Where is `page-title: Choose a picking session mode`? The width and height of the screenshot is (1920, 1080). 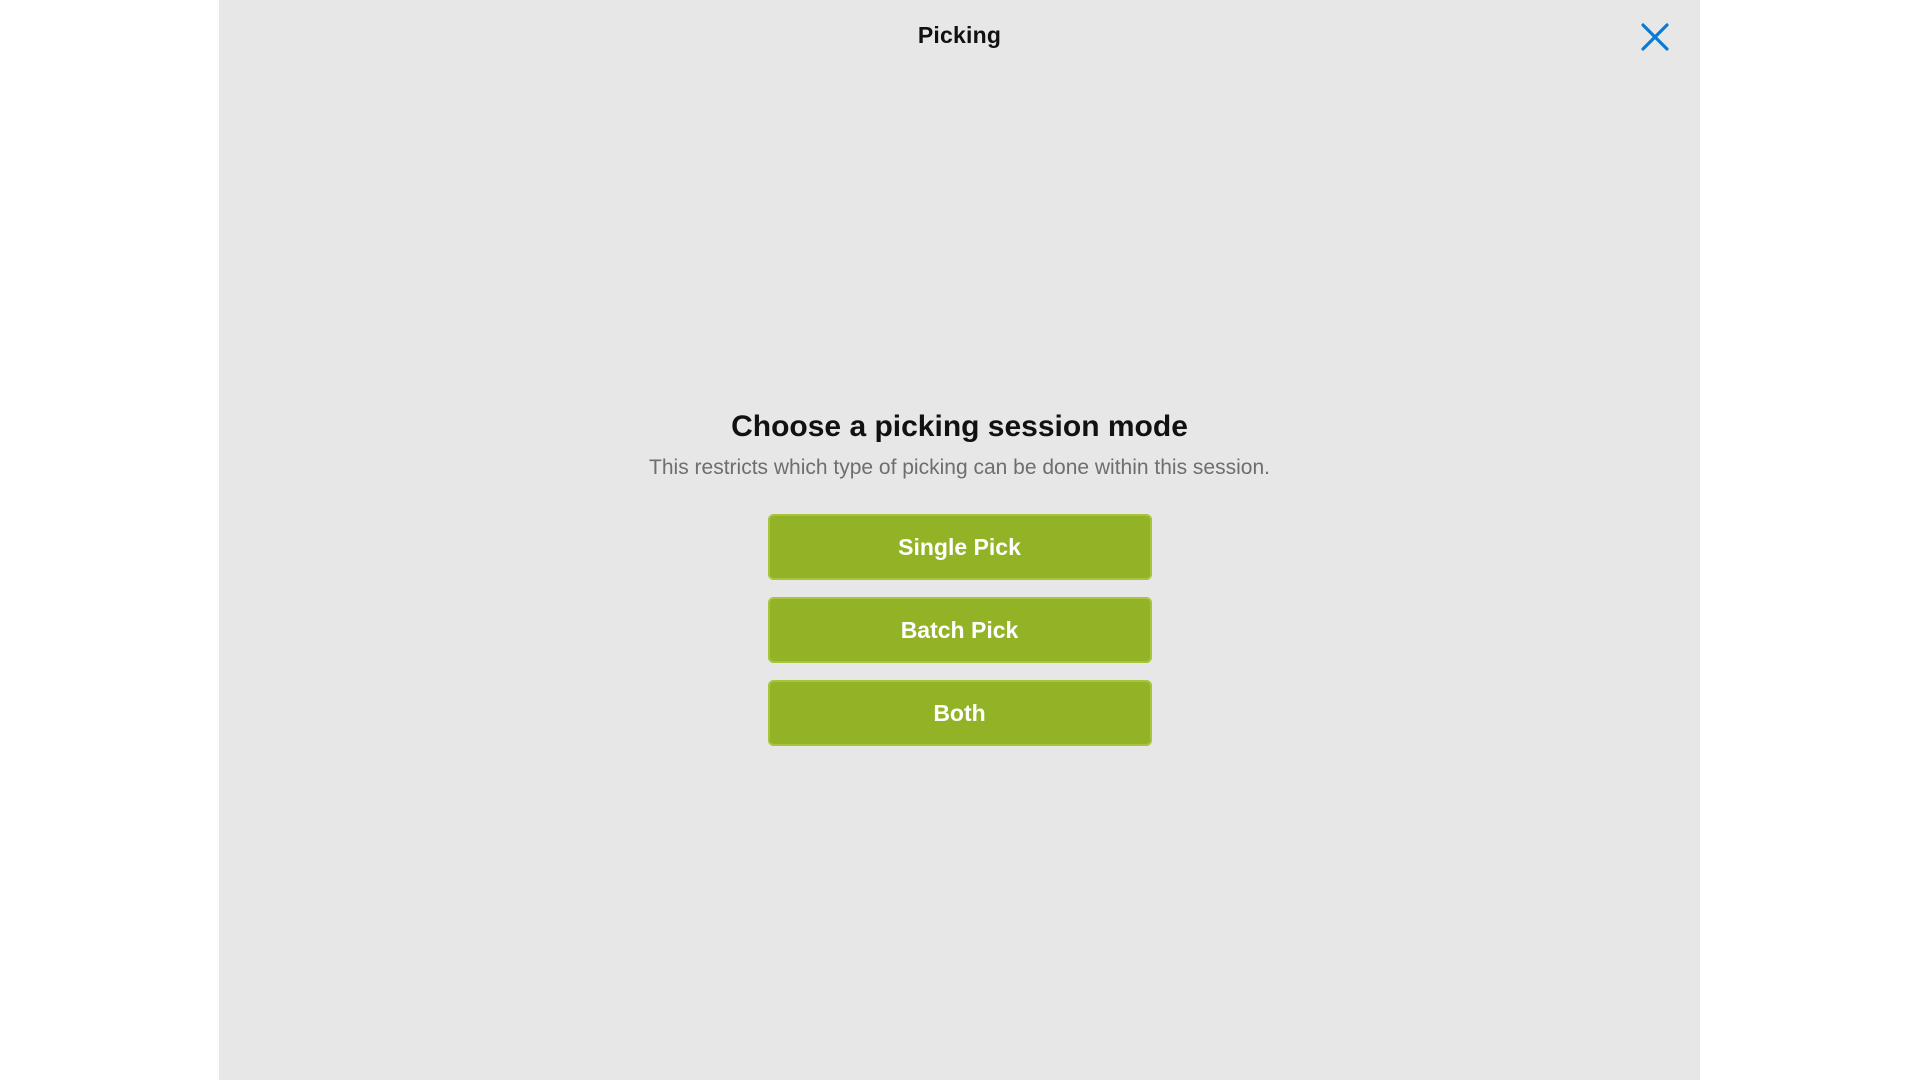 page-title: Choose a picking session mode is located at coordinates (959, 426).